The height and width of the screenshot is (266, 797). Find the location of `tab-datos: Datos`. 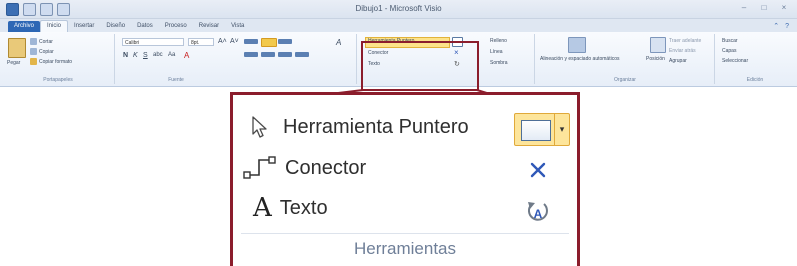

tab-datos: Datos is located at coordinates (145, 26).